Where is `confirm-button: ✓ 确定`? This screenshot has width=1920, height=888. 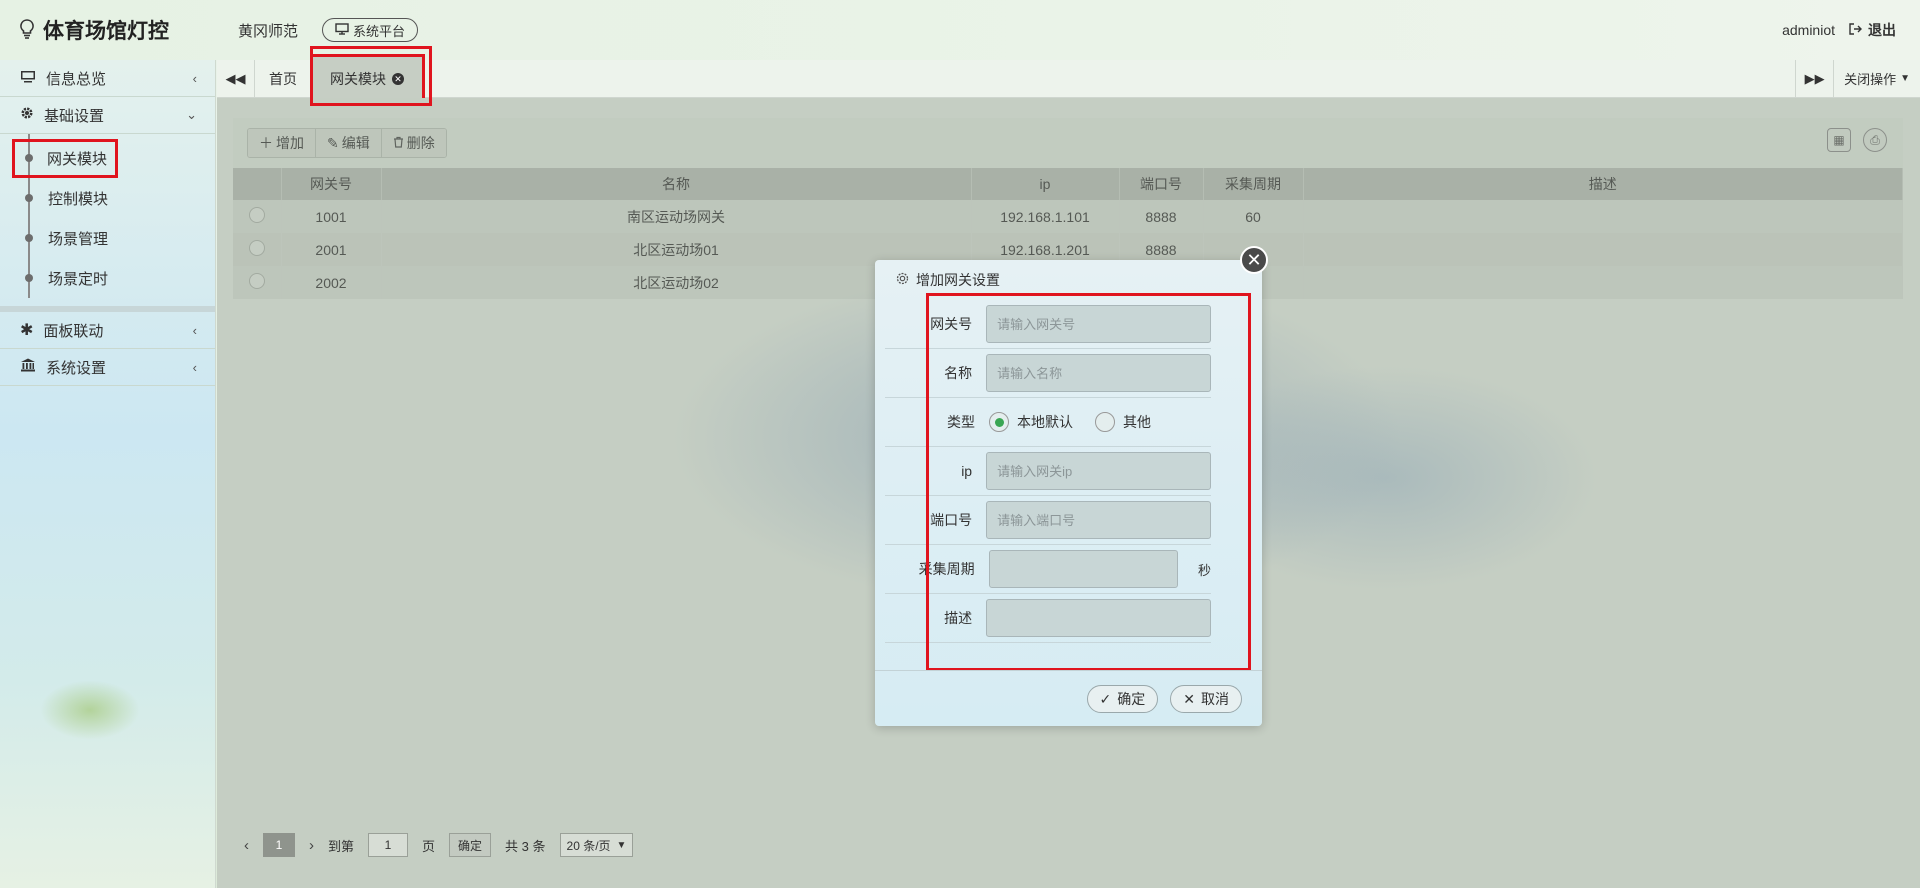 confirm-button: ✓ 确定 is located at coordinates (1122, 699).